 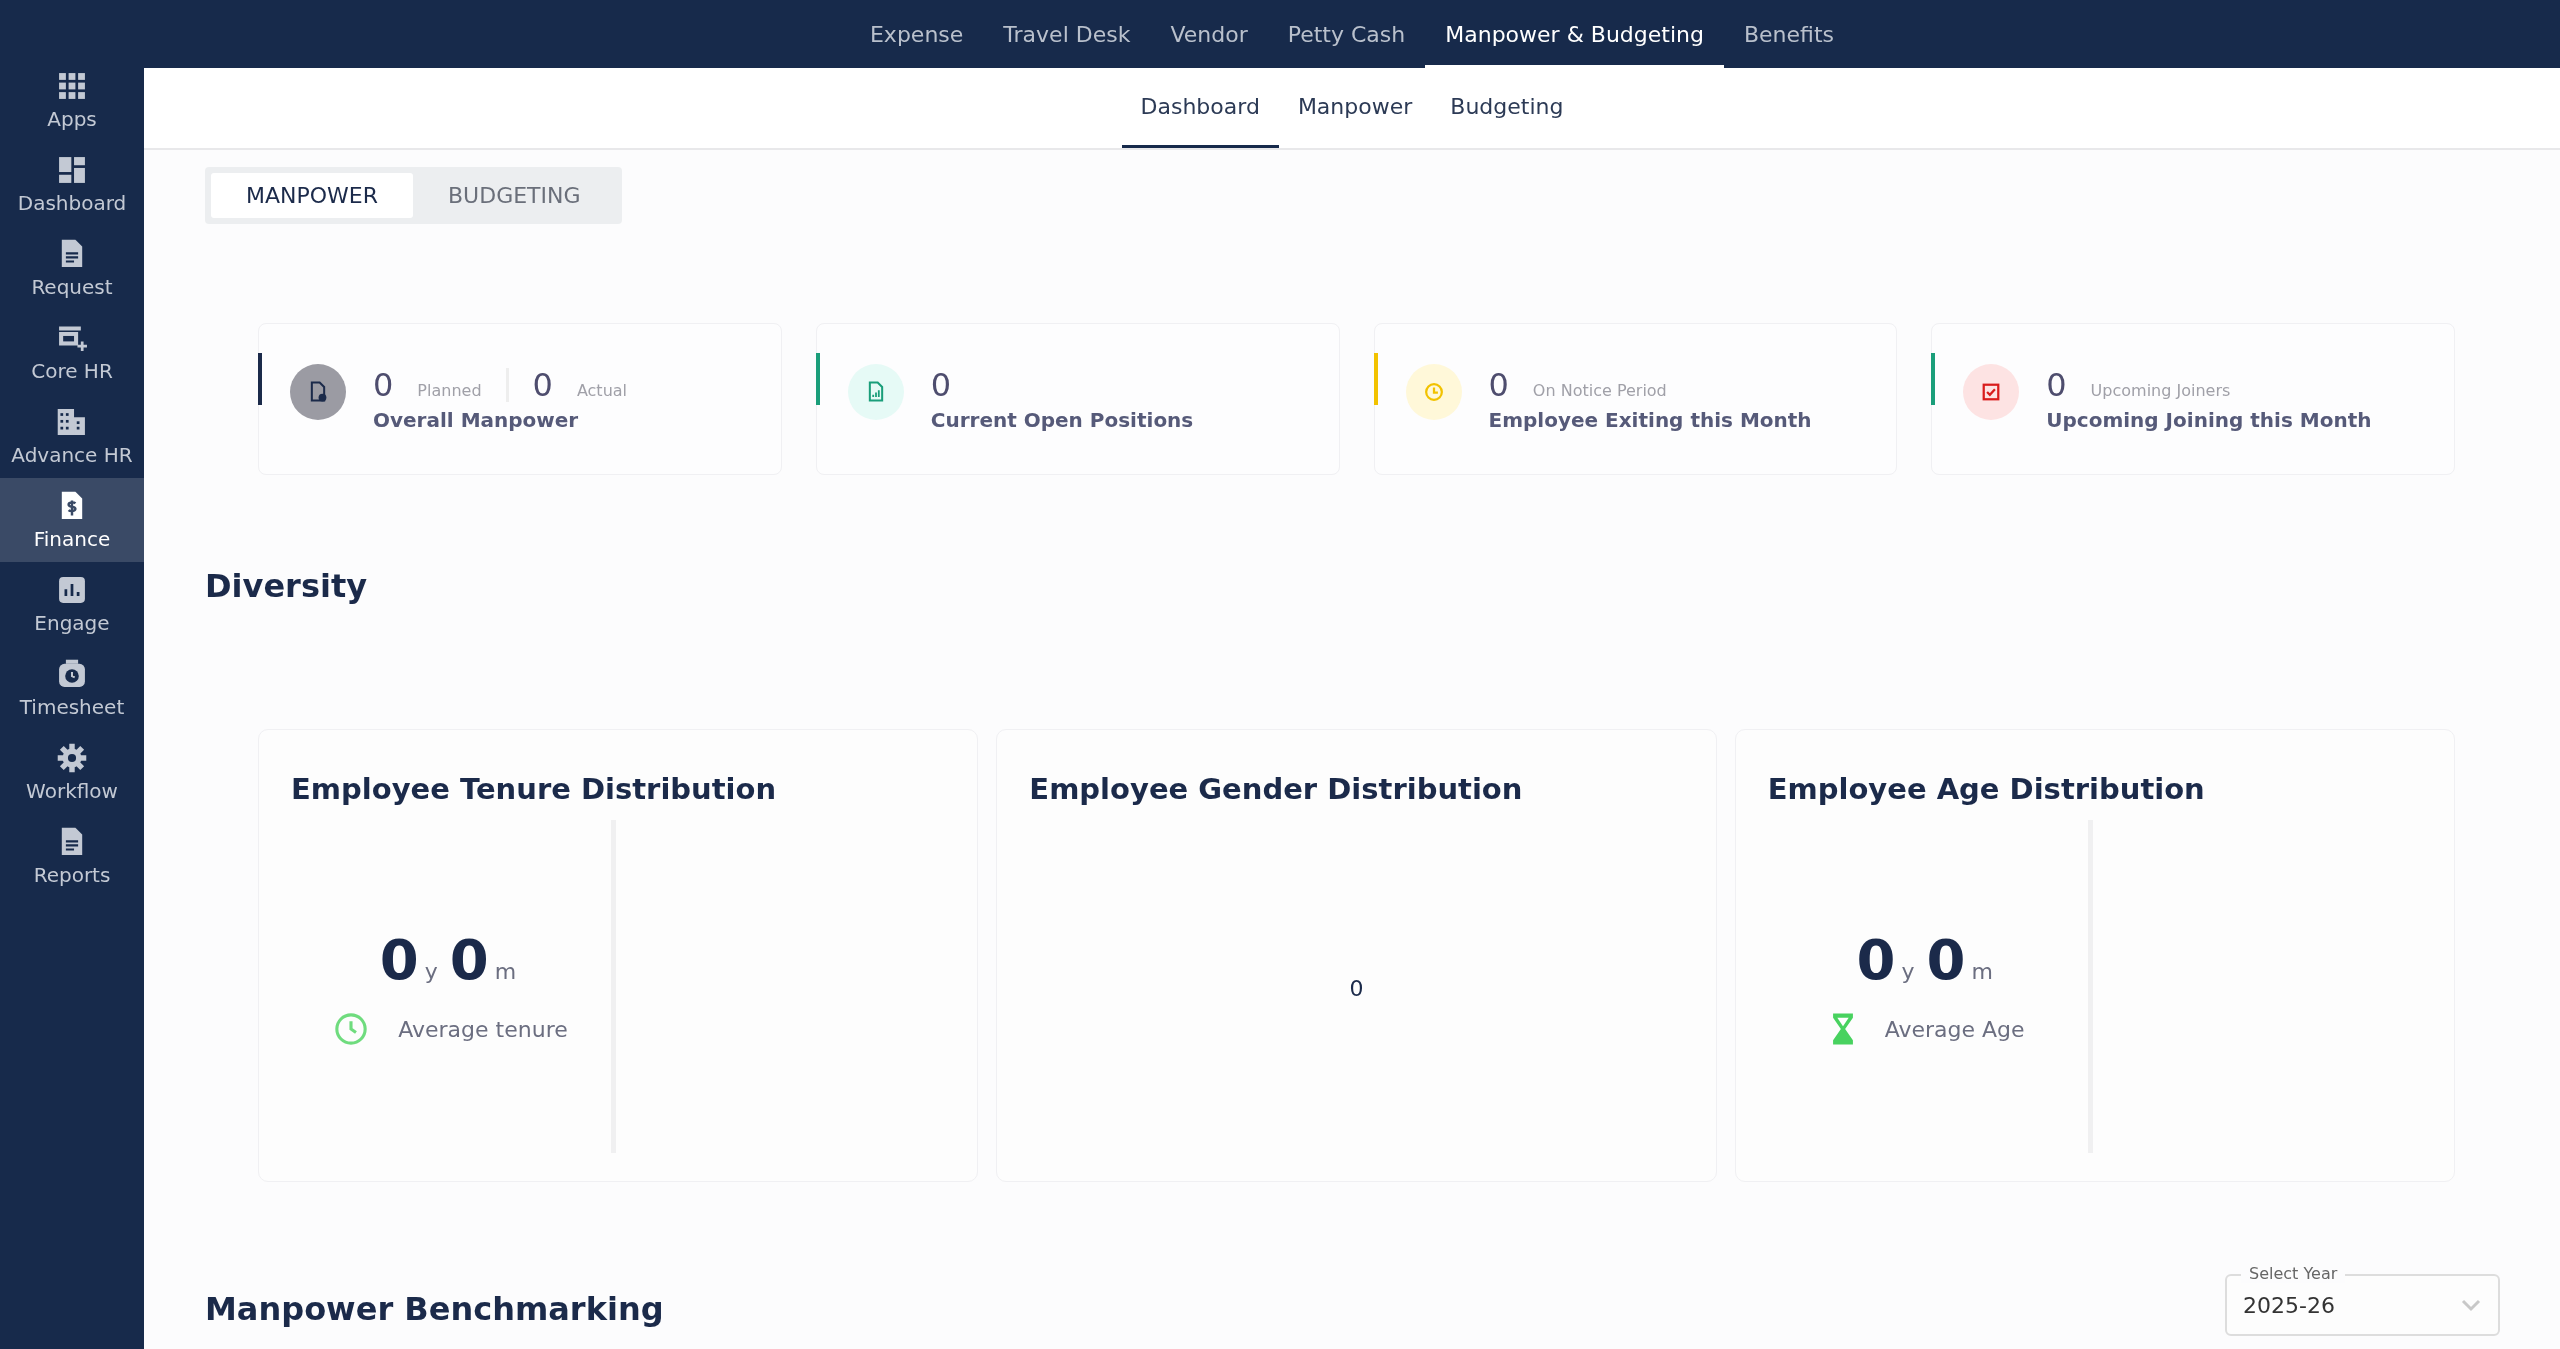 I want to click on clock-icon, so click(x=351, y=1029).